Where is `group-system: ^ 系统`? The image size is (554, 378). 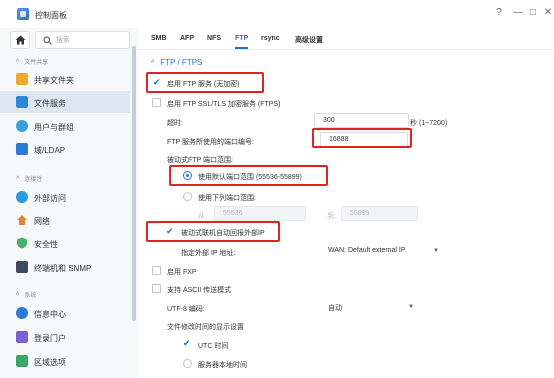
group-system: ^ 系统 is located at coordinates (26, 294).